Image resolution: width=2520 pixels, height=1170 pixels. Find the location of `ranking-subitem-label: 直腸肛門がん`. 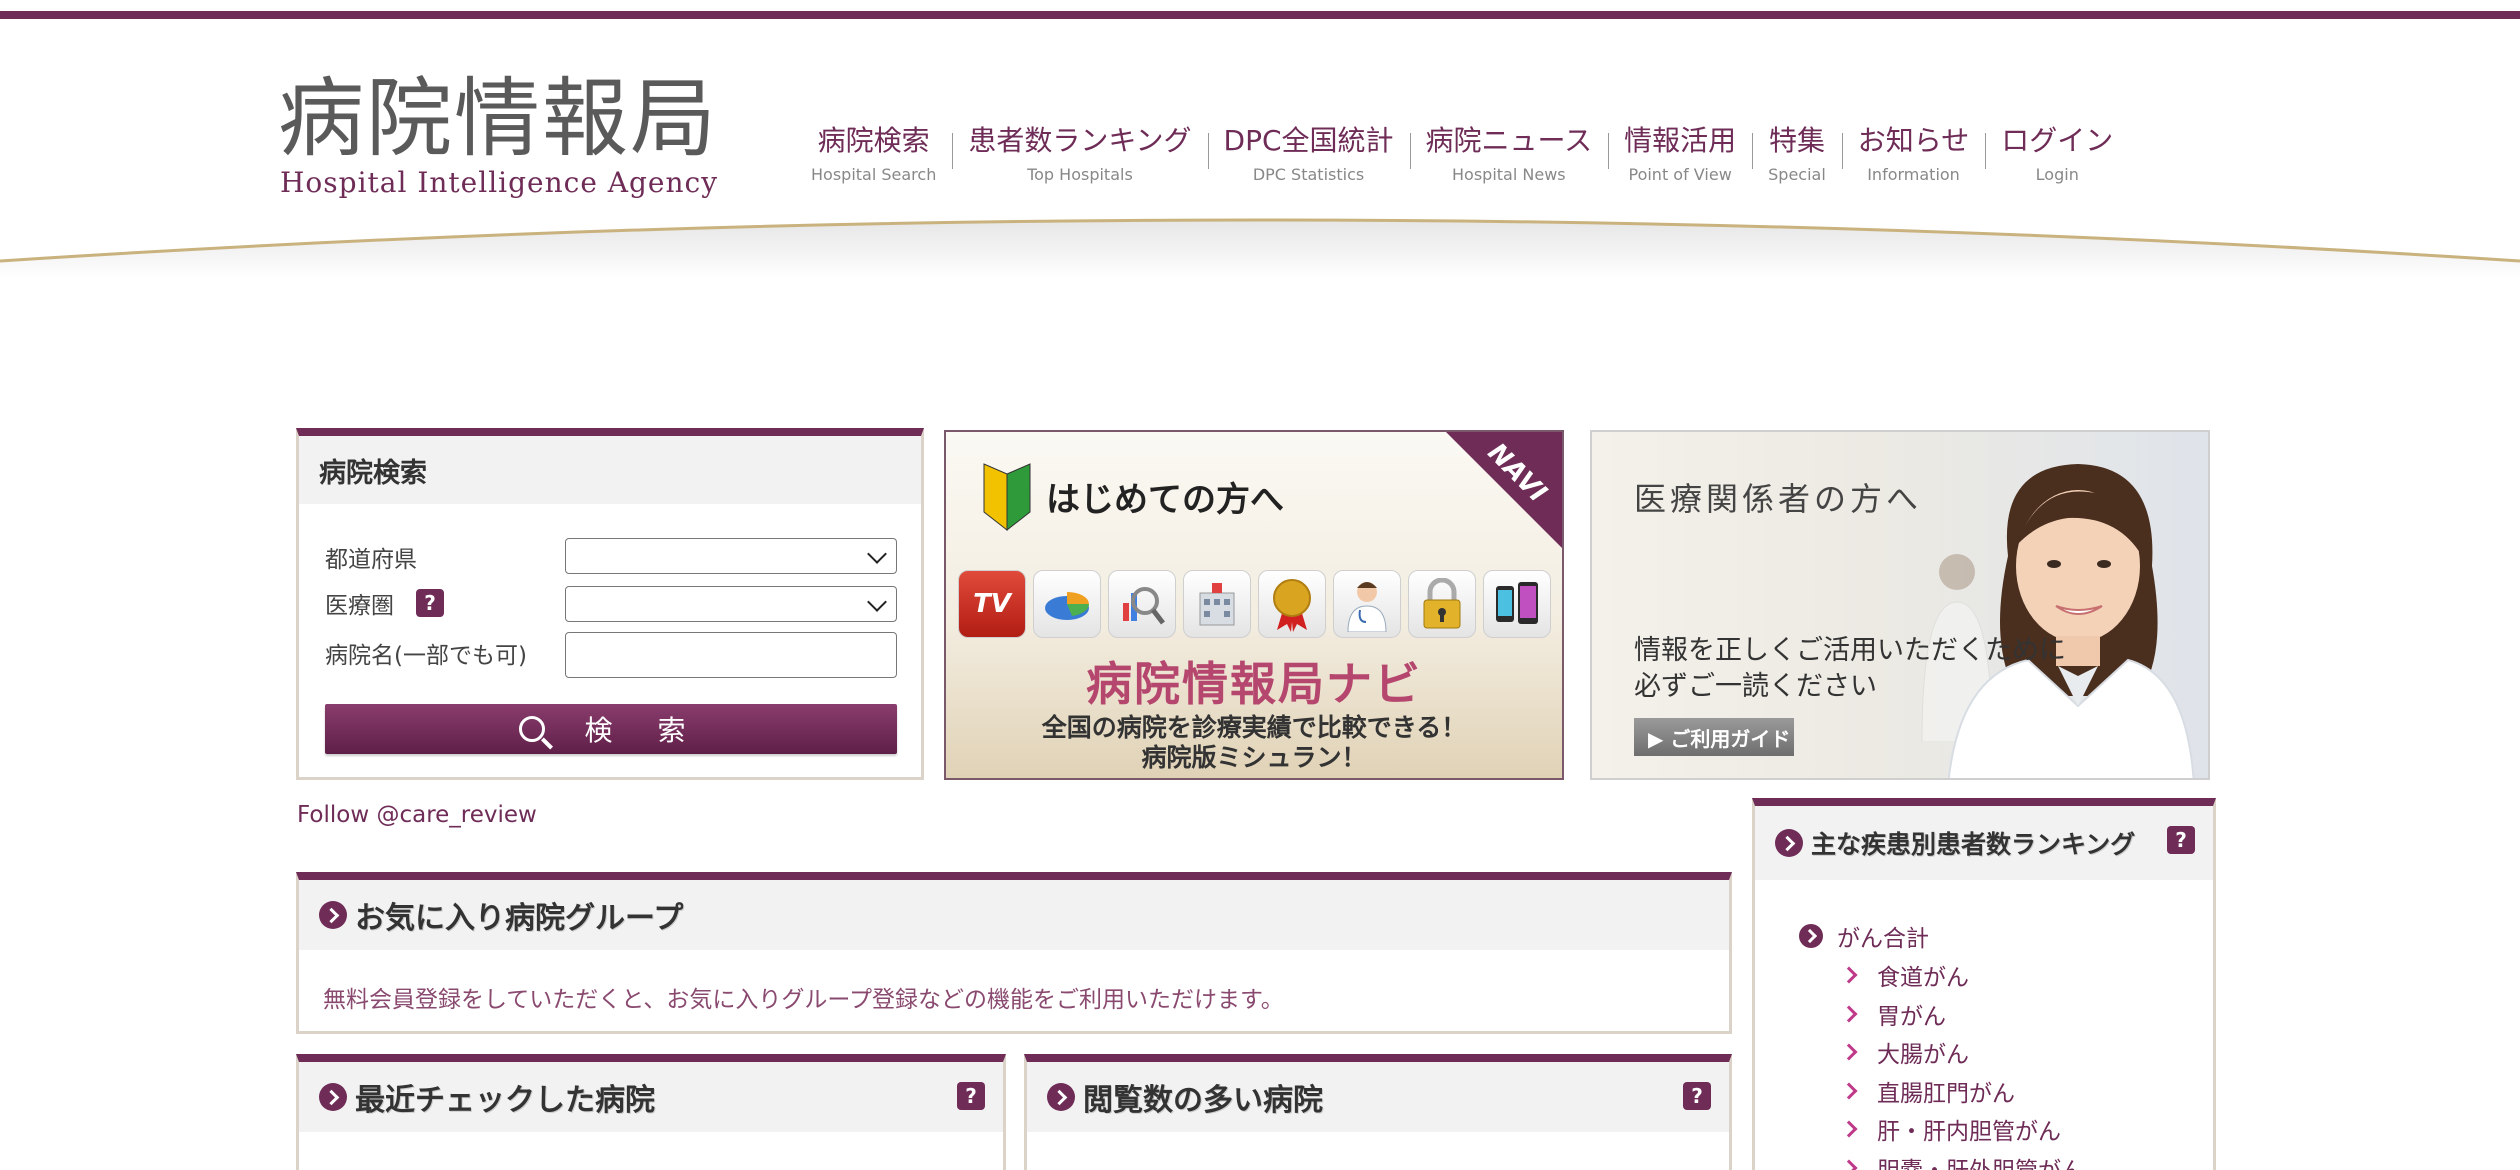

ranking-subitem-label: 直腸肛門がん is located at coordinates (1946, 1093).